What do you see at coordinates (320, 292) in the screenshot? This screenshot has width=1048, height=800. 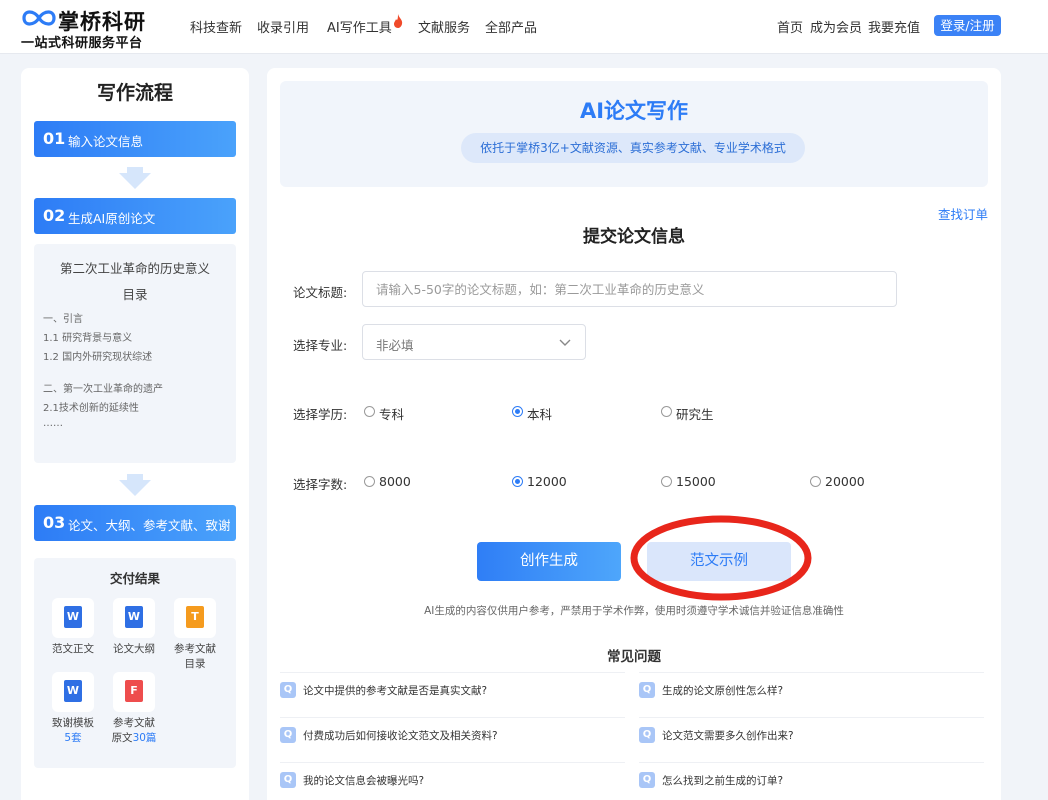 I see `title-label: 论文标题:` at bounding box center [320, 292].